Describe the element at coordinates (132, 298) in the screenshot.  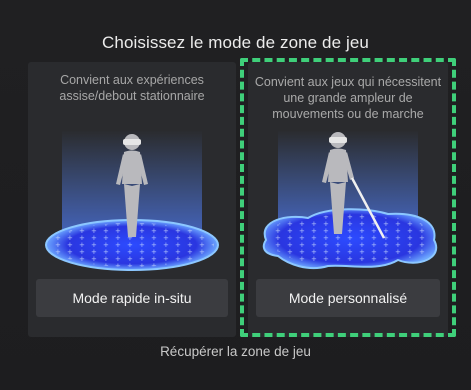
I see `quick-mode-button: Mode rapide in-situ` at that location.